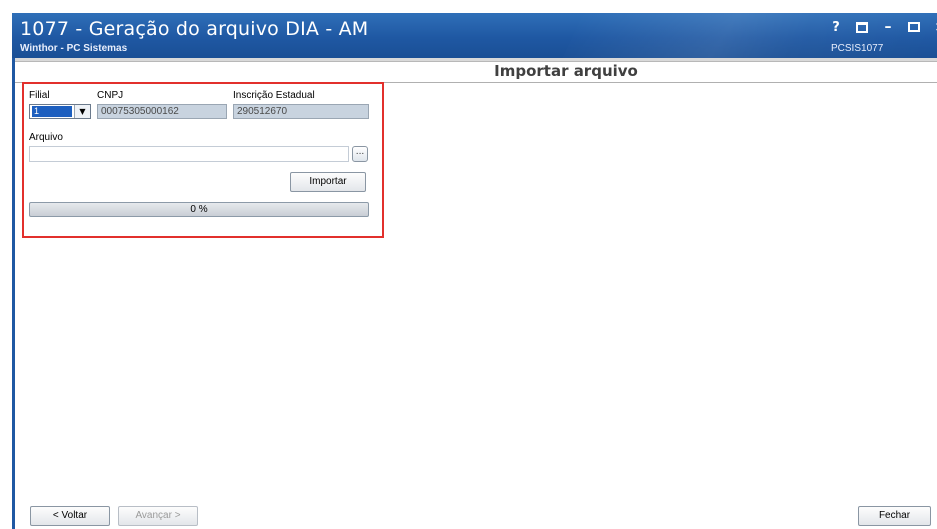 The height and width of the screenshot is (529, 937). I want to click on arquivo-input, so click(189, 154).